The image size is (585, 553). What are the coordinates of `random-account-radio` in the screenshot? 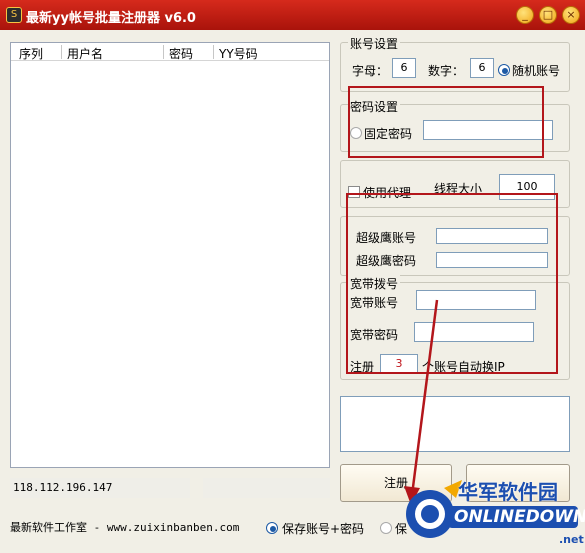 It's located at (504, 70).